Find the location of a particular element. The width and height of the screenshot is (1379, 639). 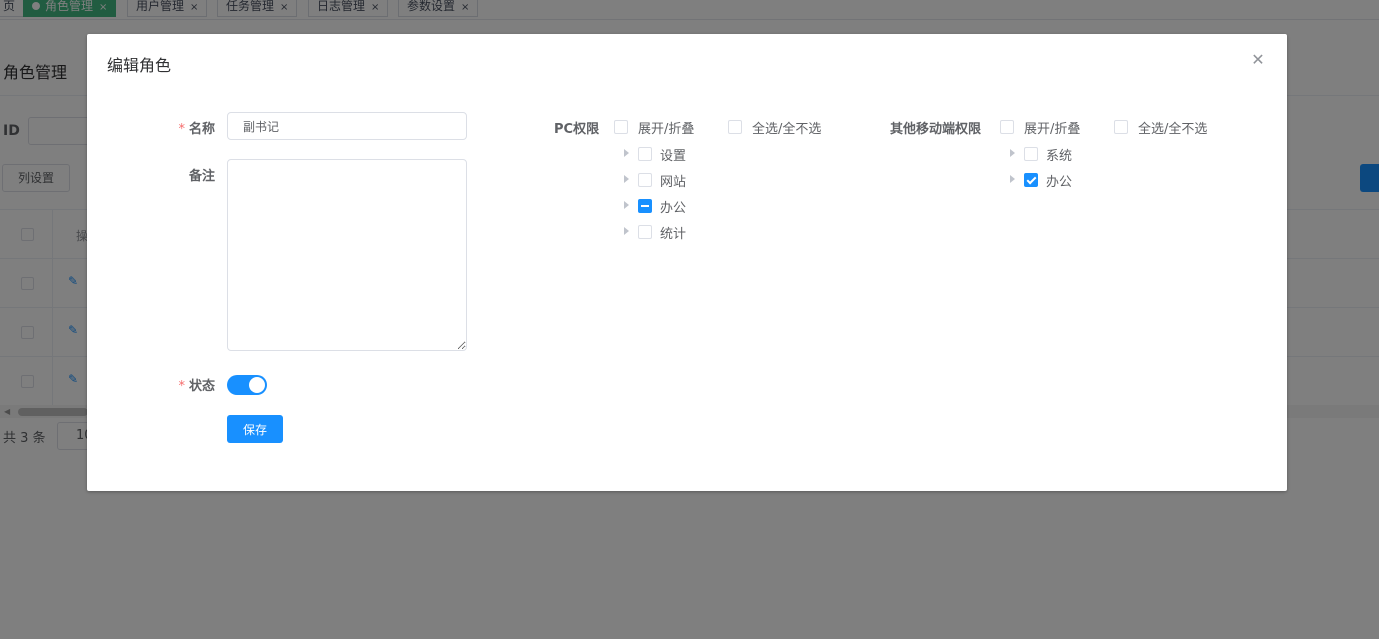

tree-checkbox-settings is located at coordinates (645, 154).